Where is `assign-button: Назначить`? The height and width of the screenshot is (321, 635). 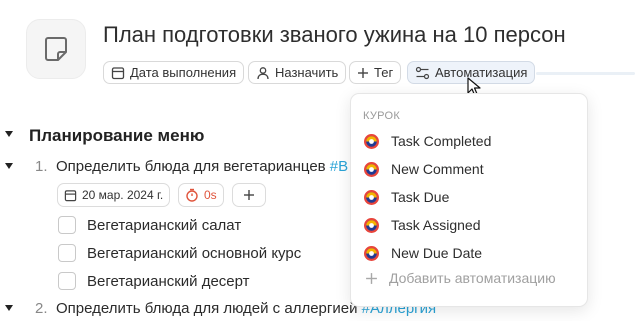 assign-button: Назначить is located at coordinates (297, 72).